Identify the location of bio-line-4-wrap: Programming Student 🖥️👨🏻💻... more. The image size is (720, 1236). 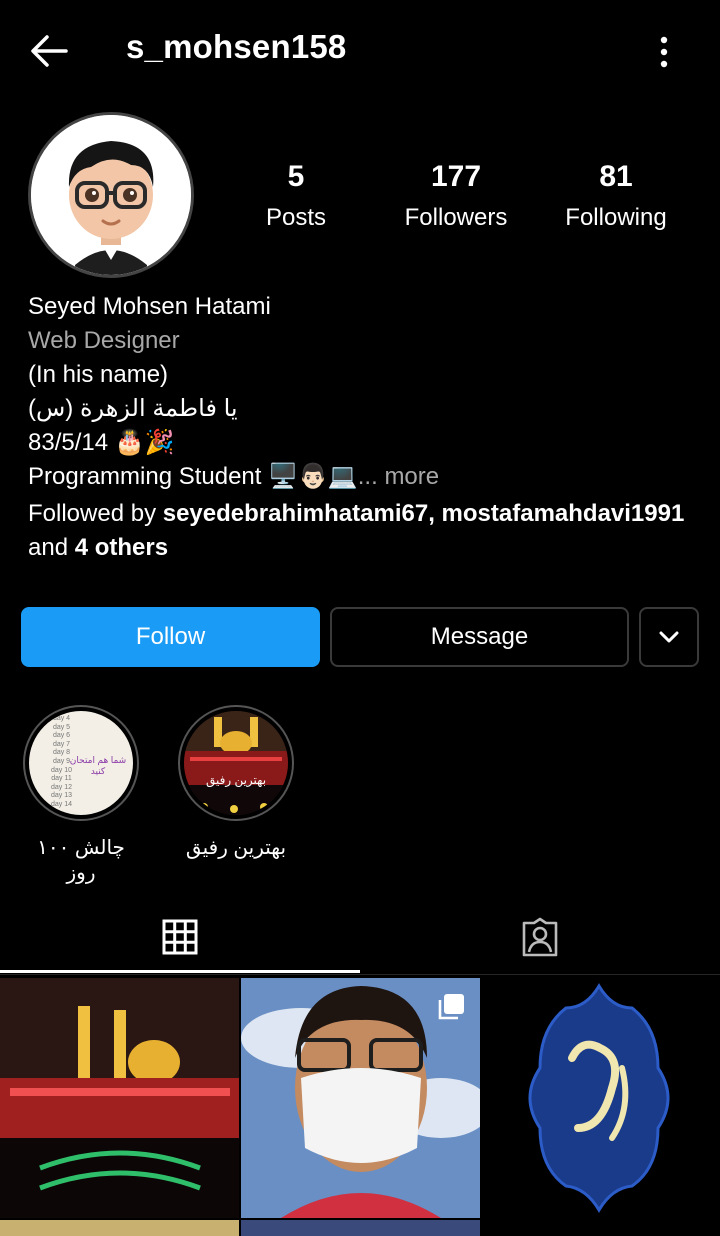
(368, 477).